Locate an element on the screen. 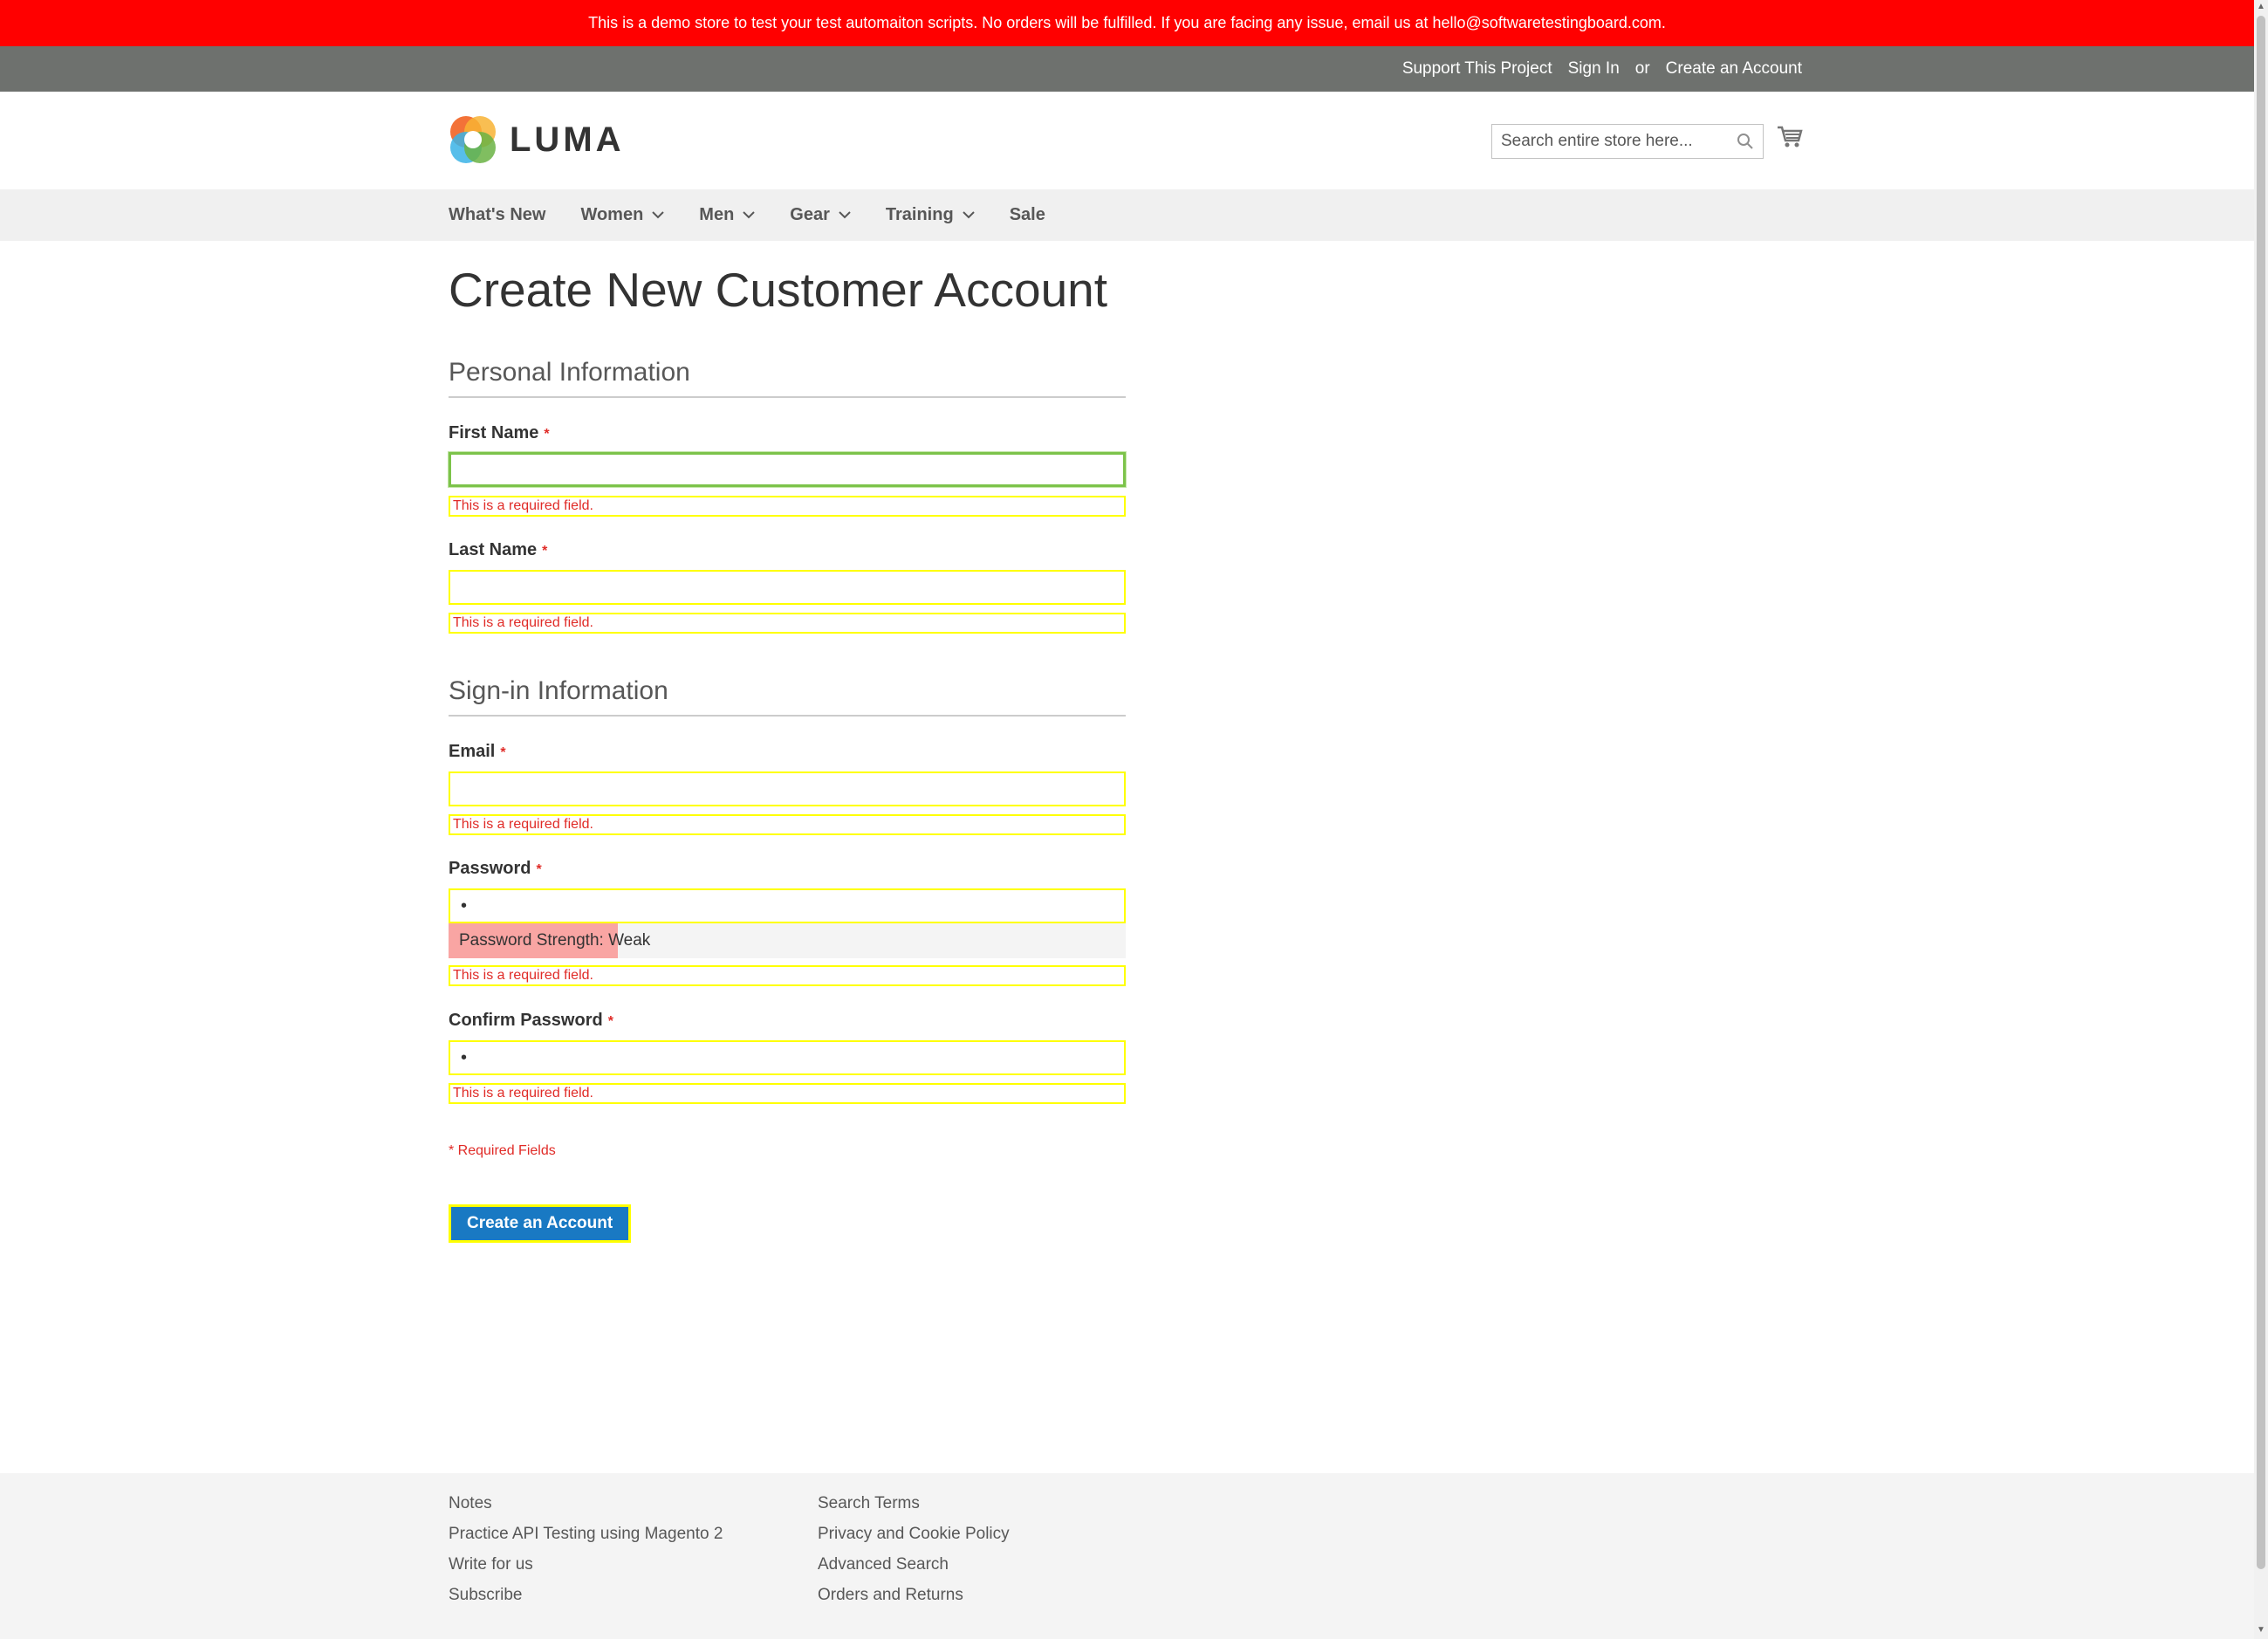 The width and height of the screenshot is (2268, 1639). password-strength-text: Password Strength: Weak is located at coordinates (555, 941).